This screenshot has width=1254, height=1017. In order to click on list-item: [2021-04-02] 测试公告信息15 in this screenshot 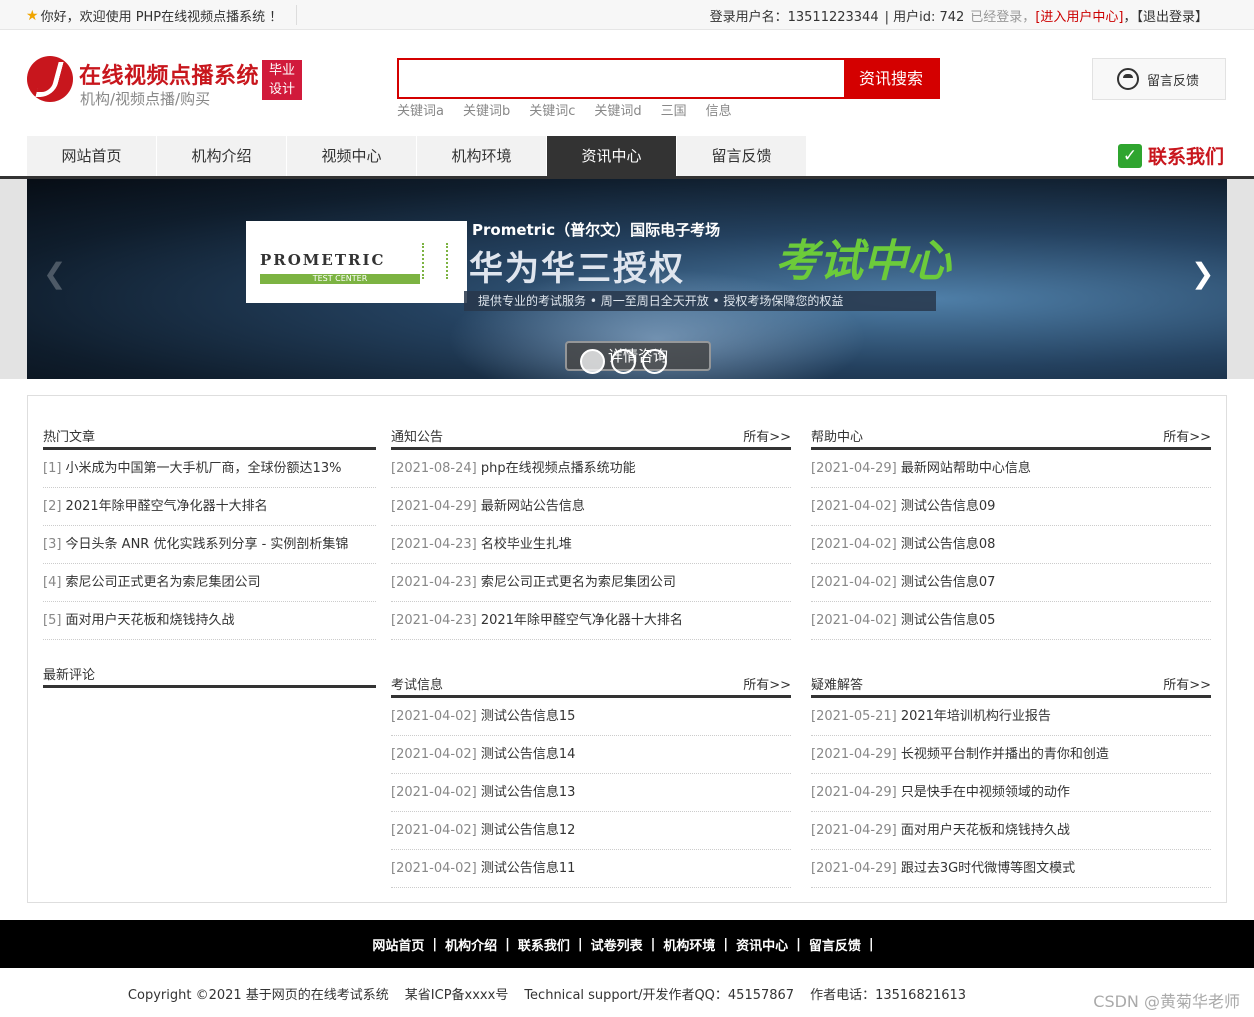, I will do `click(591, 717)`.